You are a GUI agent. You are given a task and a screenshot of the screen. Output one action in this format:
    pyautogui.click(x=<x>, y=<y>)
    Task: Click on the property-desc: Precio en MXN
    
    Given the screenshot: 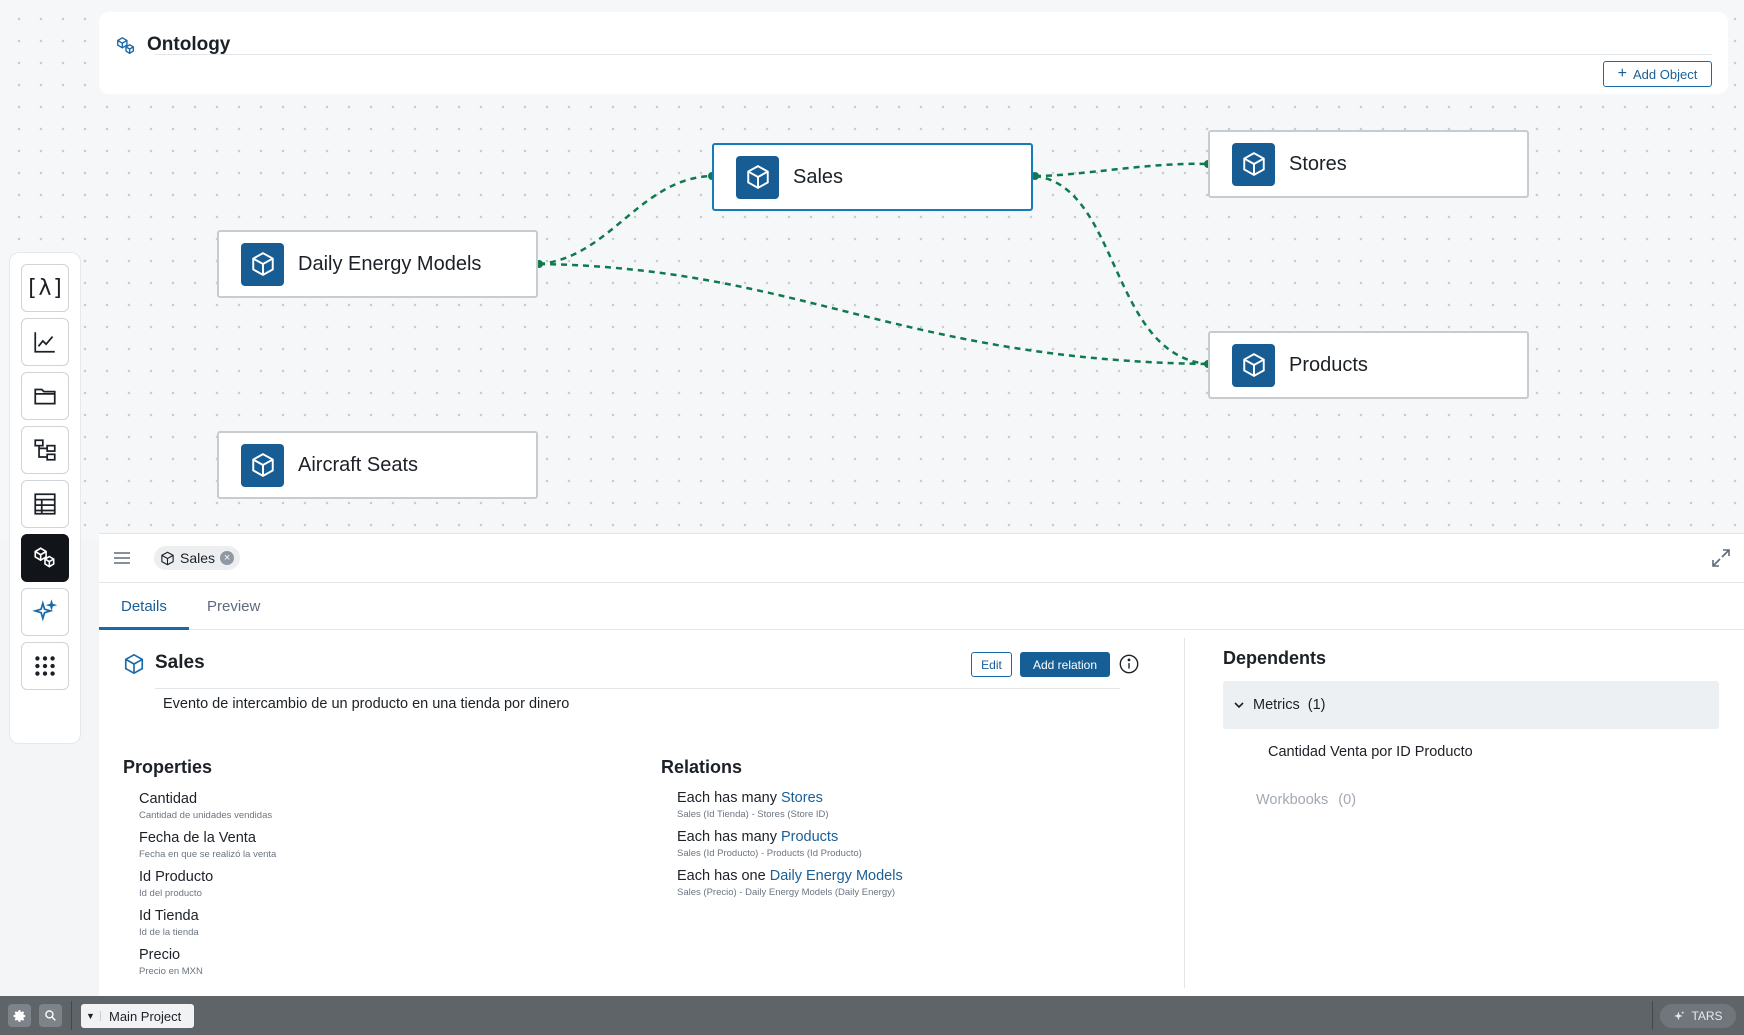 What is the action you would take?
    pyautogui.click(x=171, y=971)
    